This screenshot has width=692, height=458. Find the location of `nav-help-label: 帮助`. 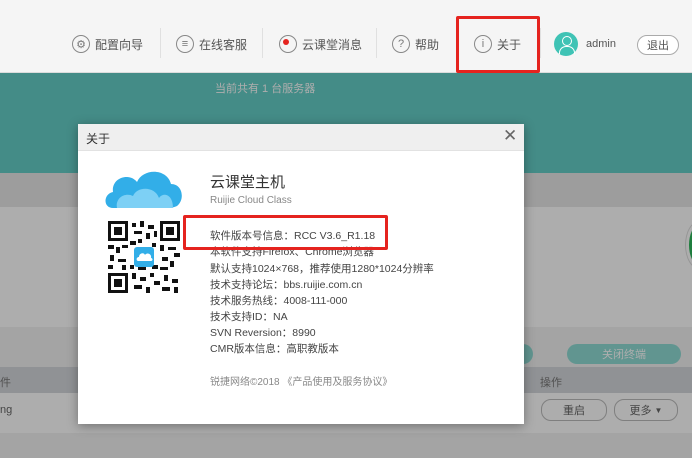

nav-help-label: 帮助 is located at coordinates (427, 44).